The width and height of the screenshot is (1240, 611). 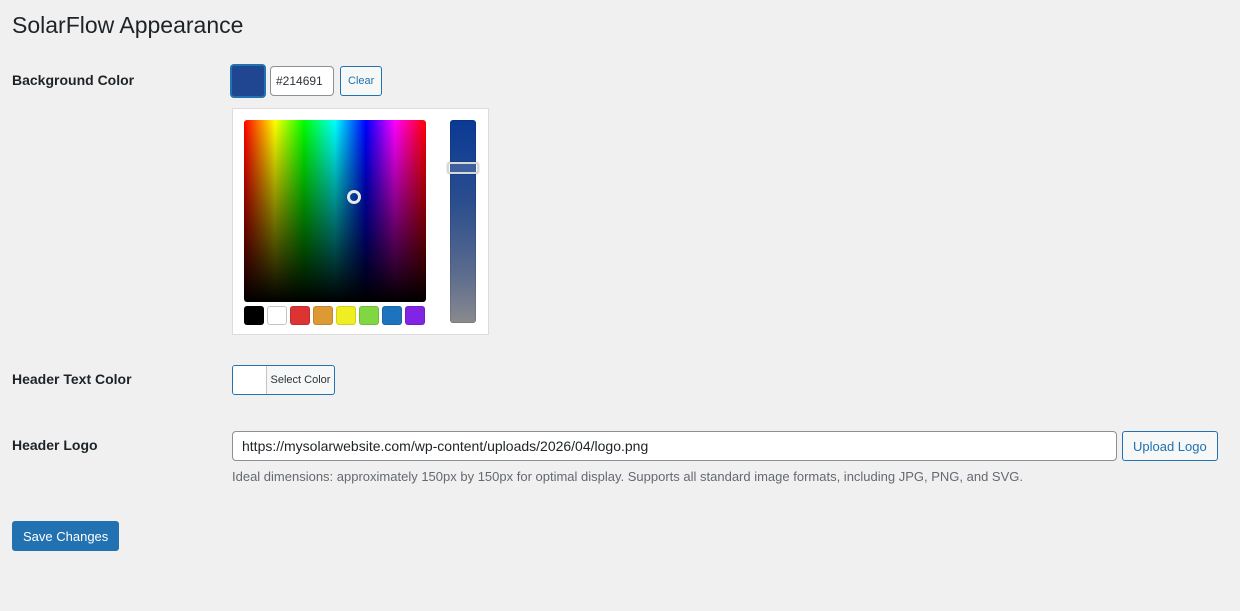 What do you see at coordinates (300, 380) in the screenshot?
I see `select-color-label: Select Color` at bounding box center [300, 380].